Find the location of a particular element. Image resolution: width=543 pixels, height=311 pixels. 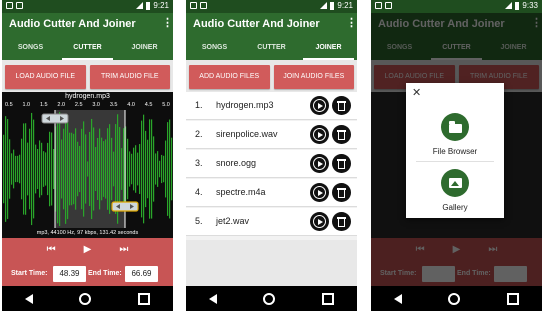

start-marker-handle is located at coordinates (55, 118).